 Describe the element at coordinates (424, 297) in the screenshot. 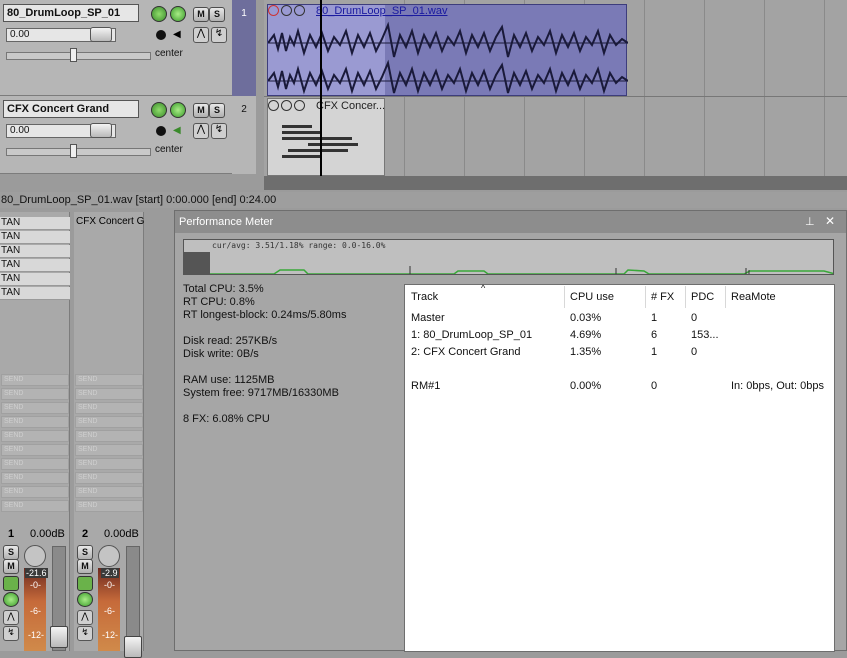

I see `column-header-track: Track` at that location.